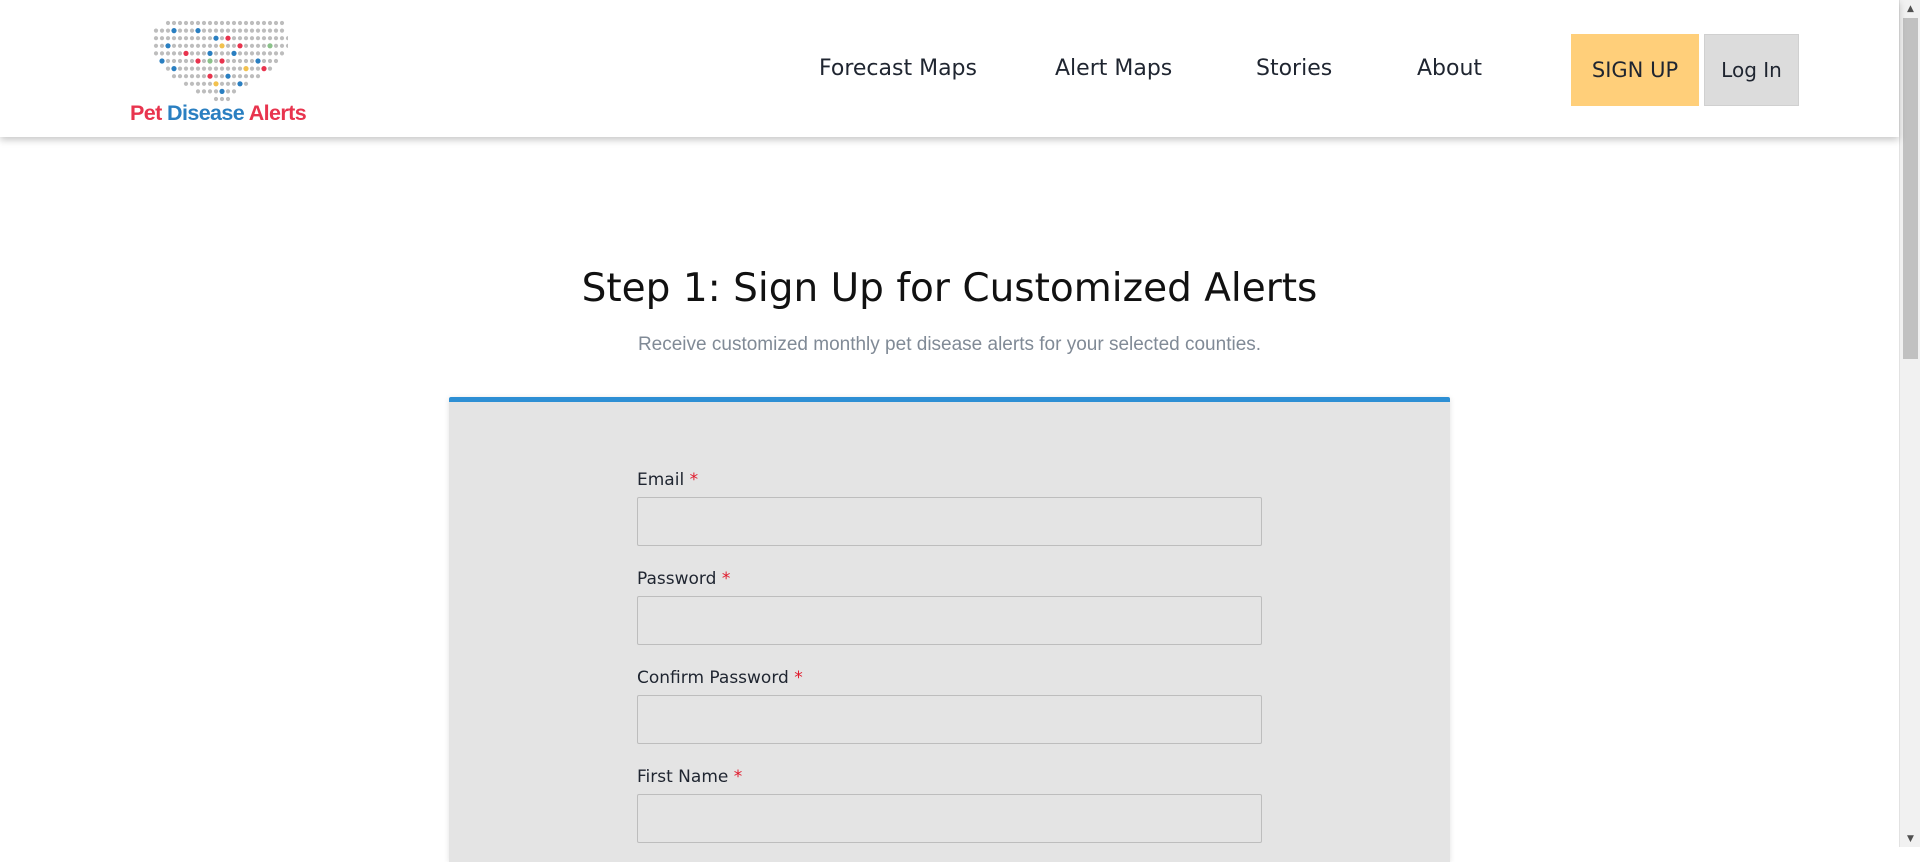 This screenshot has height=862, width=1920. What do you see at coordinates (1449, 68) in the screenshot?
I see `nav-about: About` at bounding box center [1449, 68].